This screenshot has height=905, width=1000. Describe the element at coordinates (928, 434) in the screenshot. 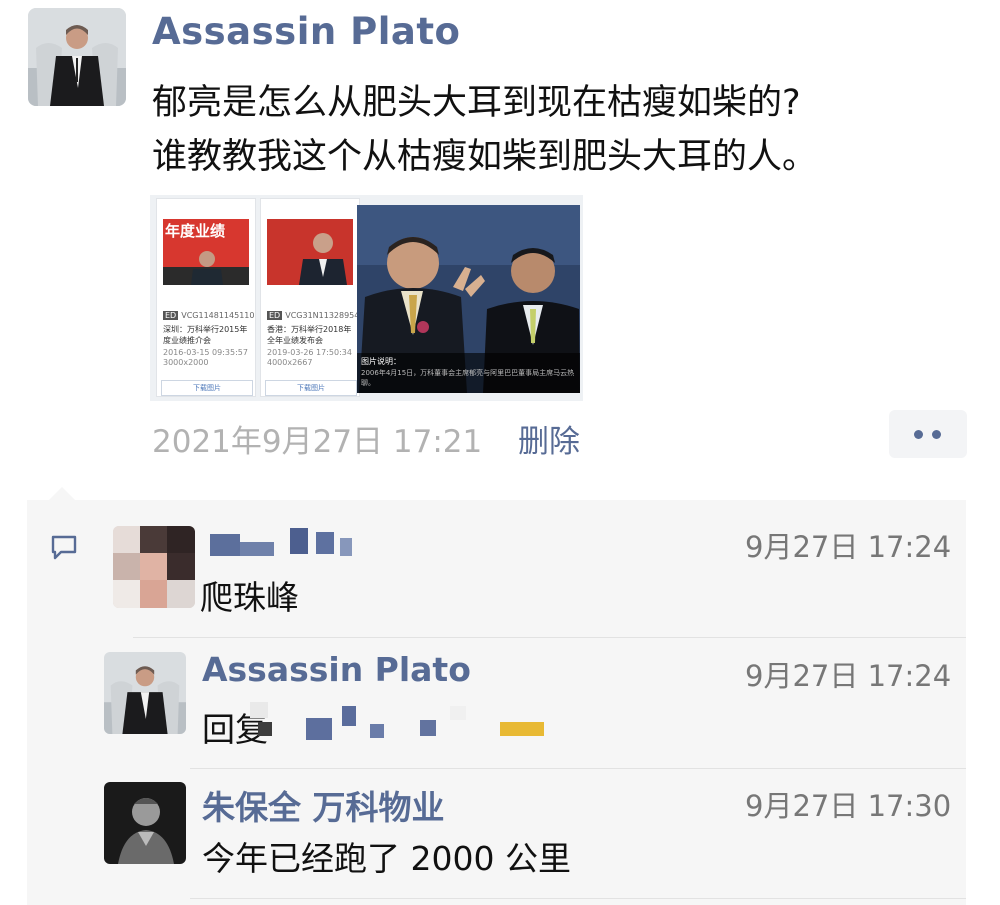

I see `more-dots-icon` at that location.